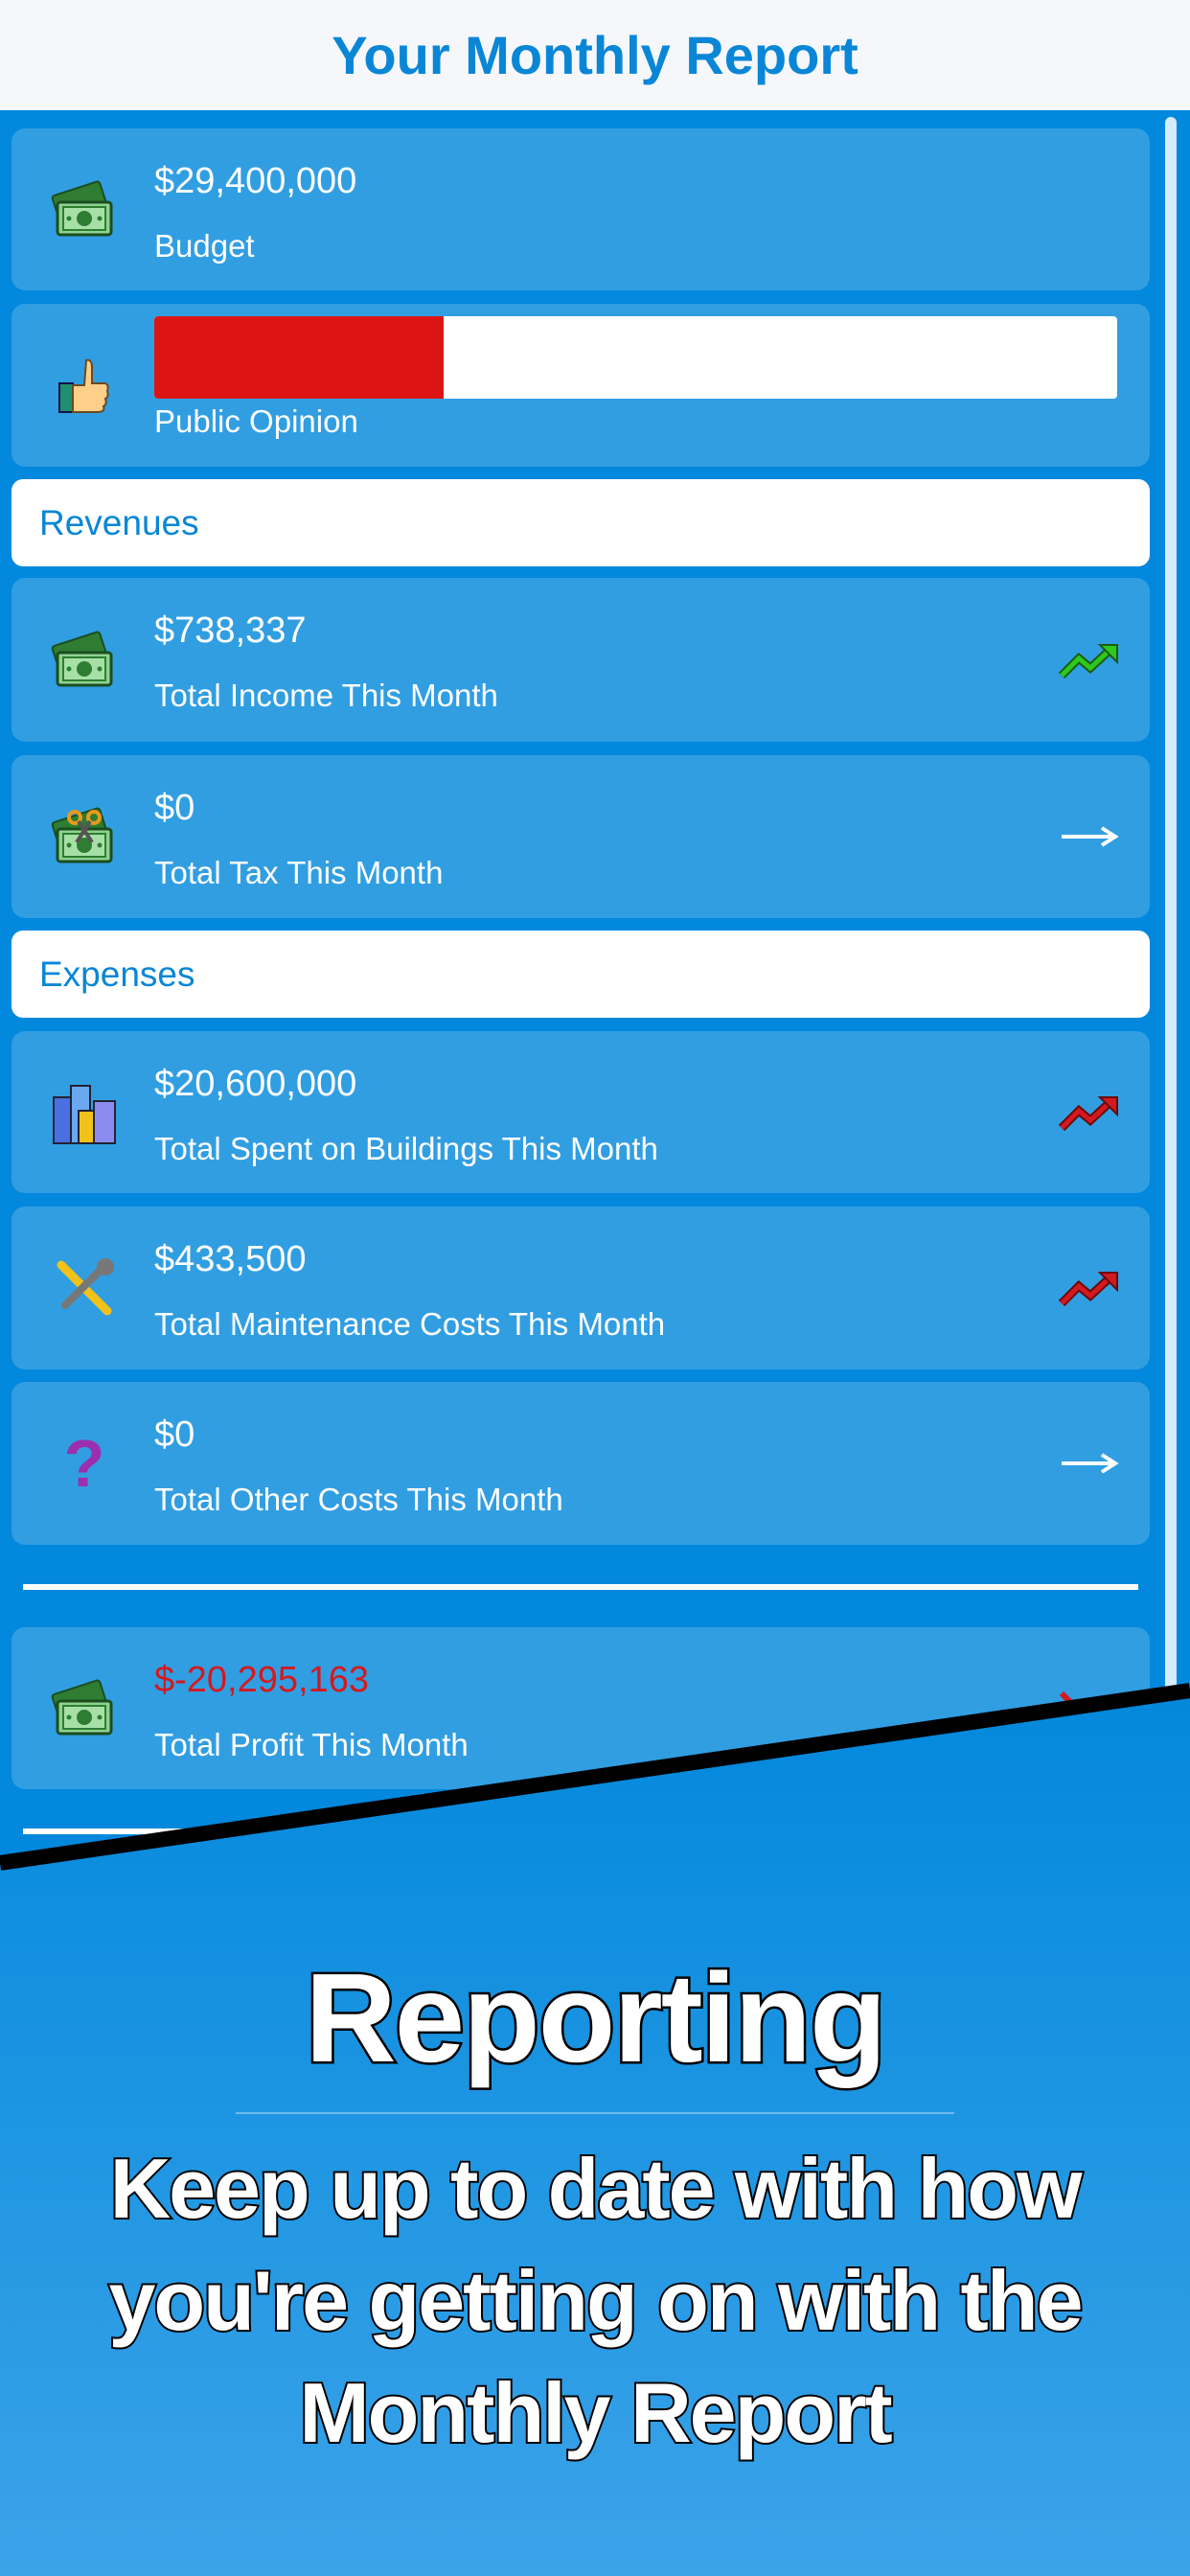  I want to click on buildings-icon, so click(85, 1114).